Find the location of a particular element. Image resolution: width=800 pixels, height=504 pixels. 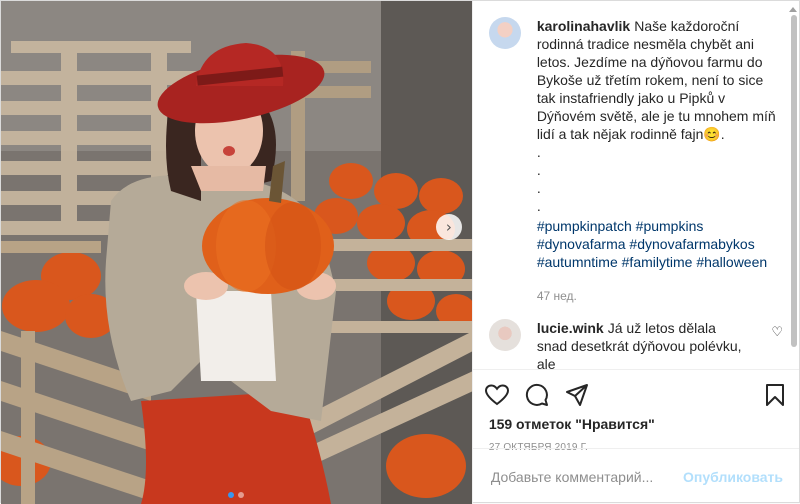

comment-like-icon: ♡ is located at coordinates (777, 332).